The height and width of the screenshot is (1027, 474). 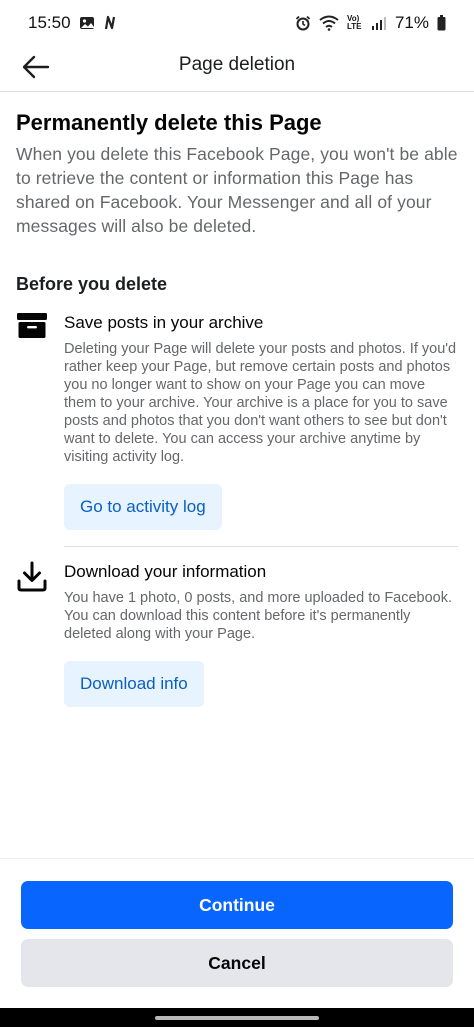 I want to click on action-footer: Continue Cancel, so click(x=237, y=933).